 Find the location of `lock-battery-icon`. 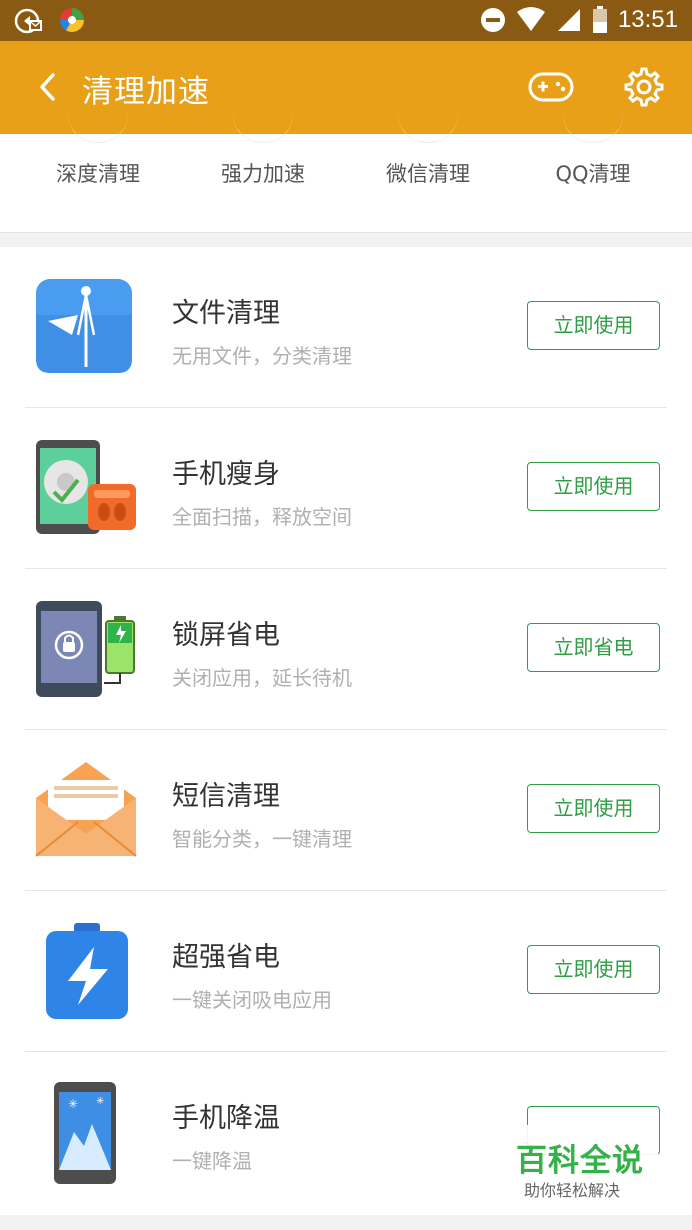

lock-battery-icon is located at coordinates (85, 649).